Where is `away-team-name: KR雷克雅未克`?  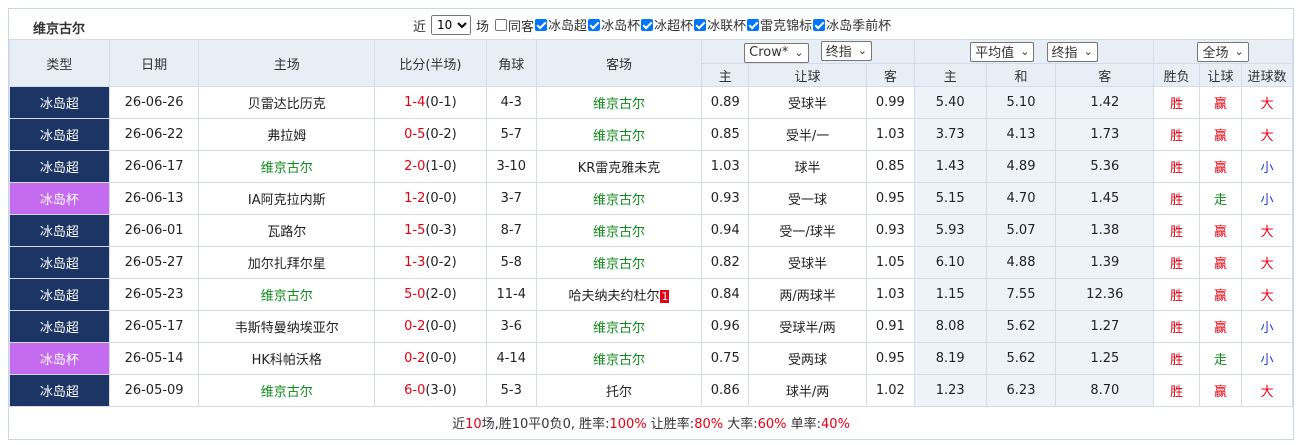
away-team-name: KR雷克雅未克 is located at coordinates (619, 168).